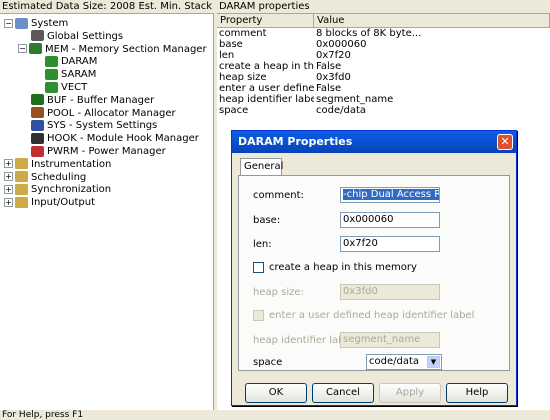 The height and width of the screenshot is (420, 550). What do you see at coordinates (383, 88) in the screenshot?
I see `property-row: enter a user define... False` at bounding box center [383, 88].